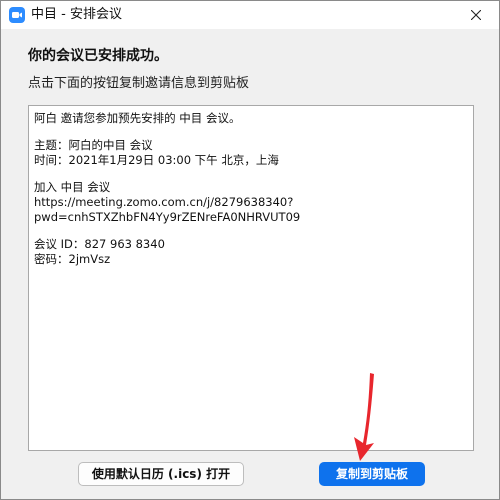 This screenshot has width=500, height=500. What do you see at coordinates (99, 244) in the screenshot?
I see `invitation-line: 会议 ID：827 963 8340` at bounding box center [99, 244].